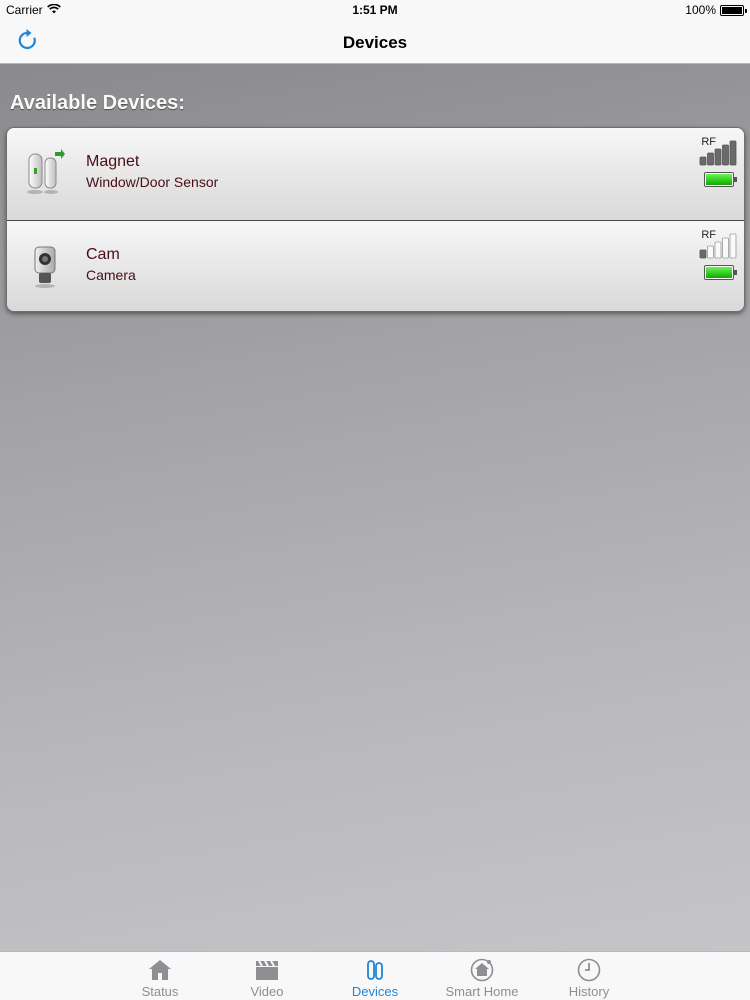 Image resolution: width=750 pixels, height=1000 pixels. Describe the element at coordinates (375, 971) in the screenshot. I see `sensor-icon` at that location.